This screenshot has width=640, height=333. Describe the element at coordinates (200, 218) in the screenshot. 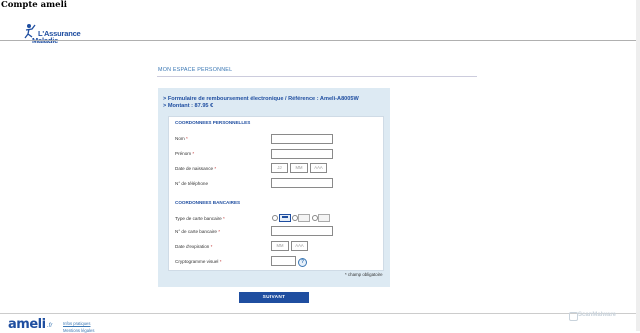

I see `card-type-label: Type de carte bancaire *` at that location.